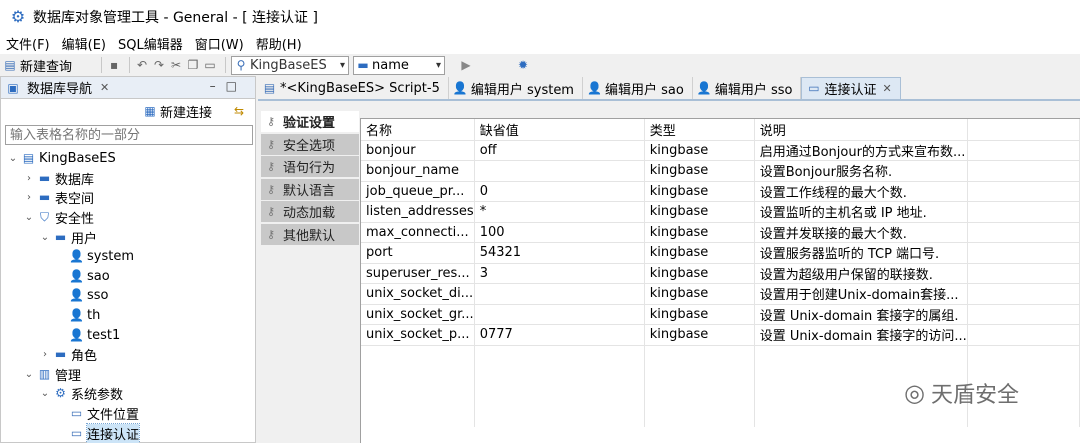 This screenshot has height=443, width=1080. What do you see at coordinates (399, 65) in the screenshot?
I see `schema-select: ▬ name ▾` at bounding box center [399, 65].